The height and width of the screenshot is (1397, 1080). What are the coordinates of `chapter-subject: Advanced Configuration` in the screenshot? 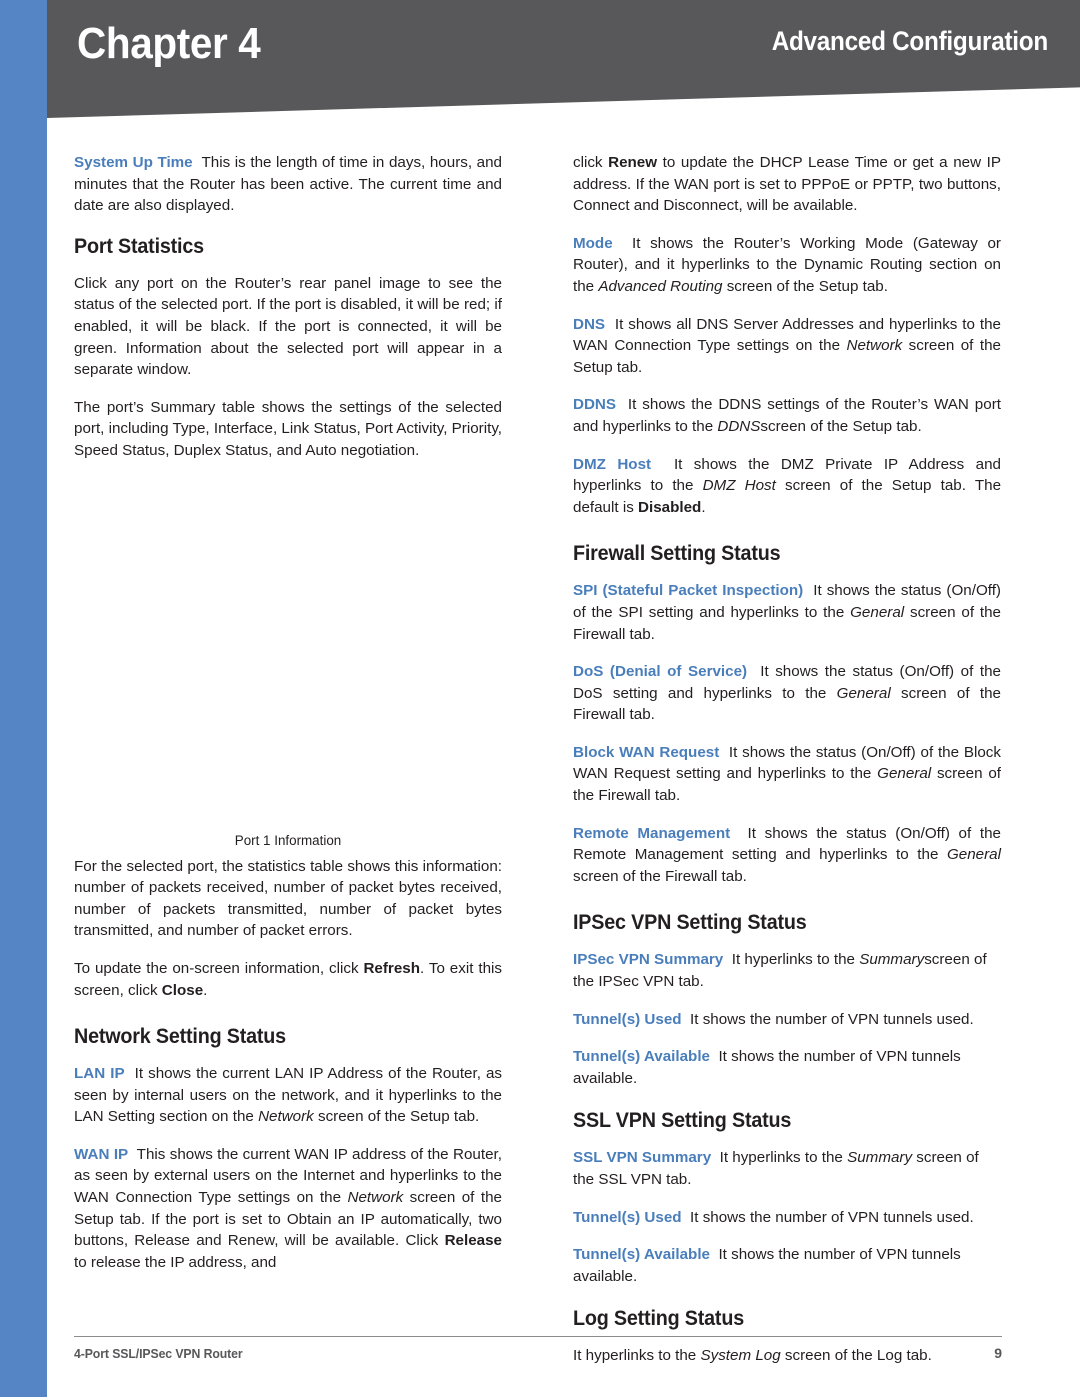 It's located at (909, 41).